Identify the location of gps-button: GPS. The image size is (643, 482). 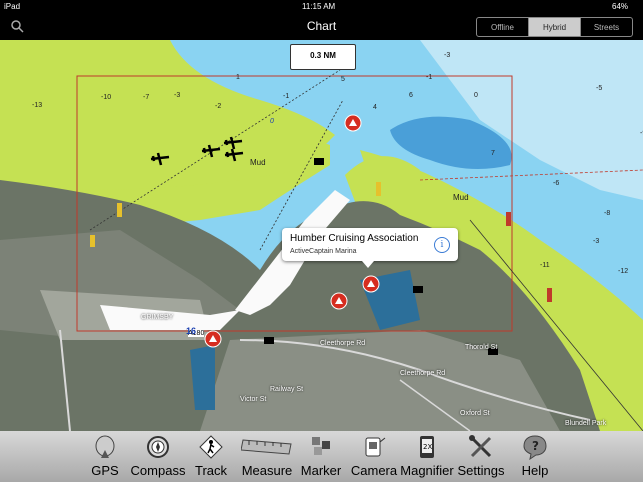
(105, 456).